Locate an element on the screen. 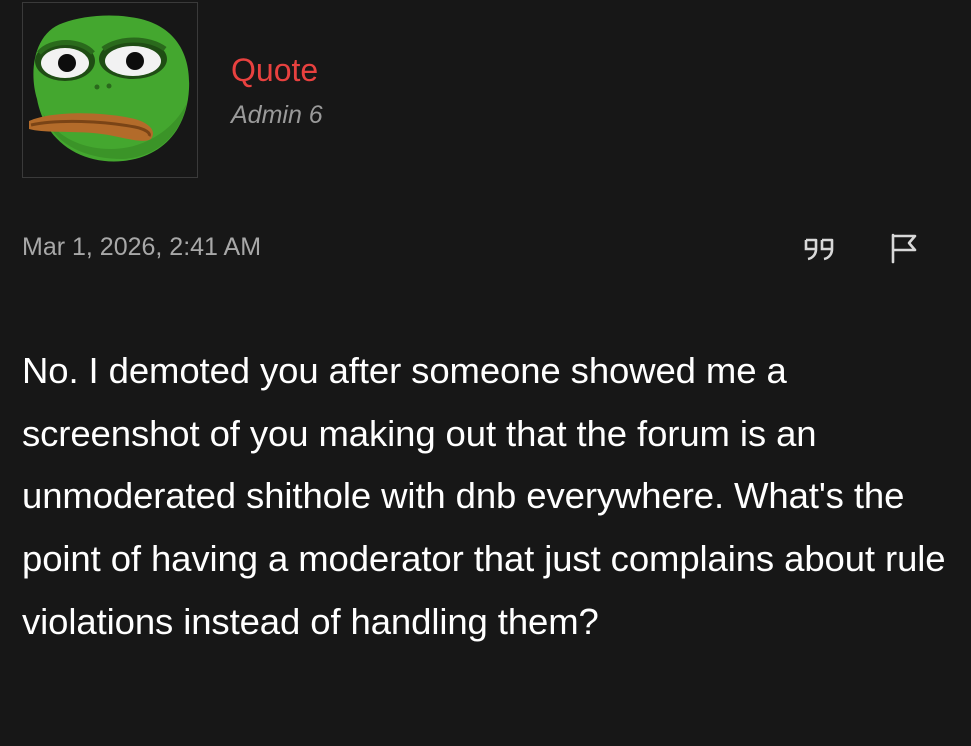 This screenshot has width=971, height=746. flag-icon is located at coordinates (904, 248).